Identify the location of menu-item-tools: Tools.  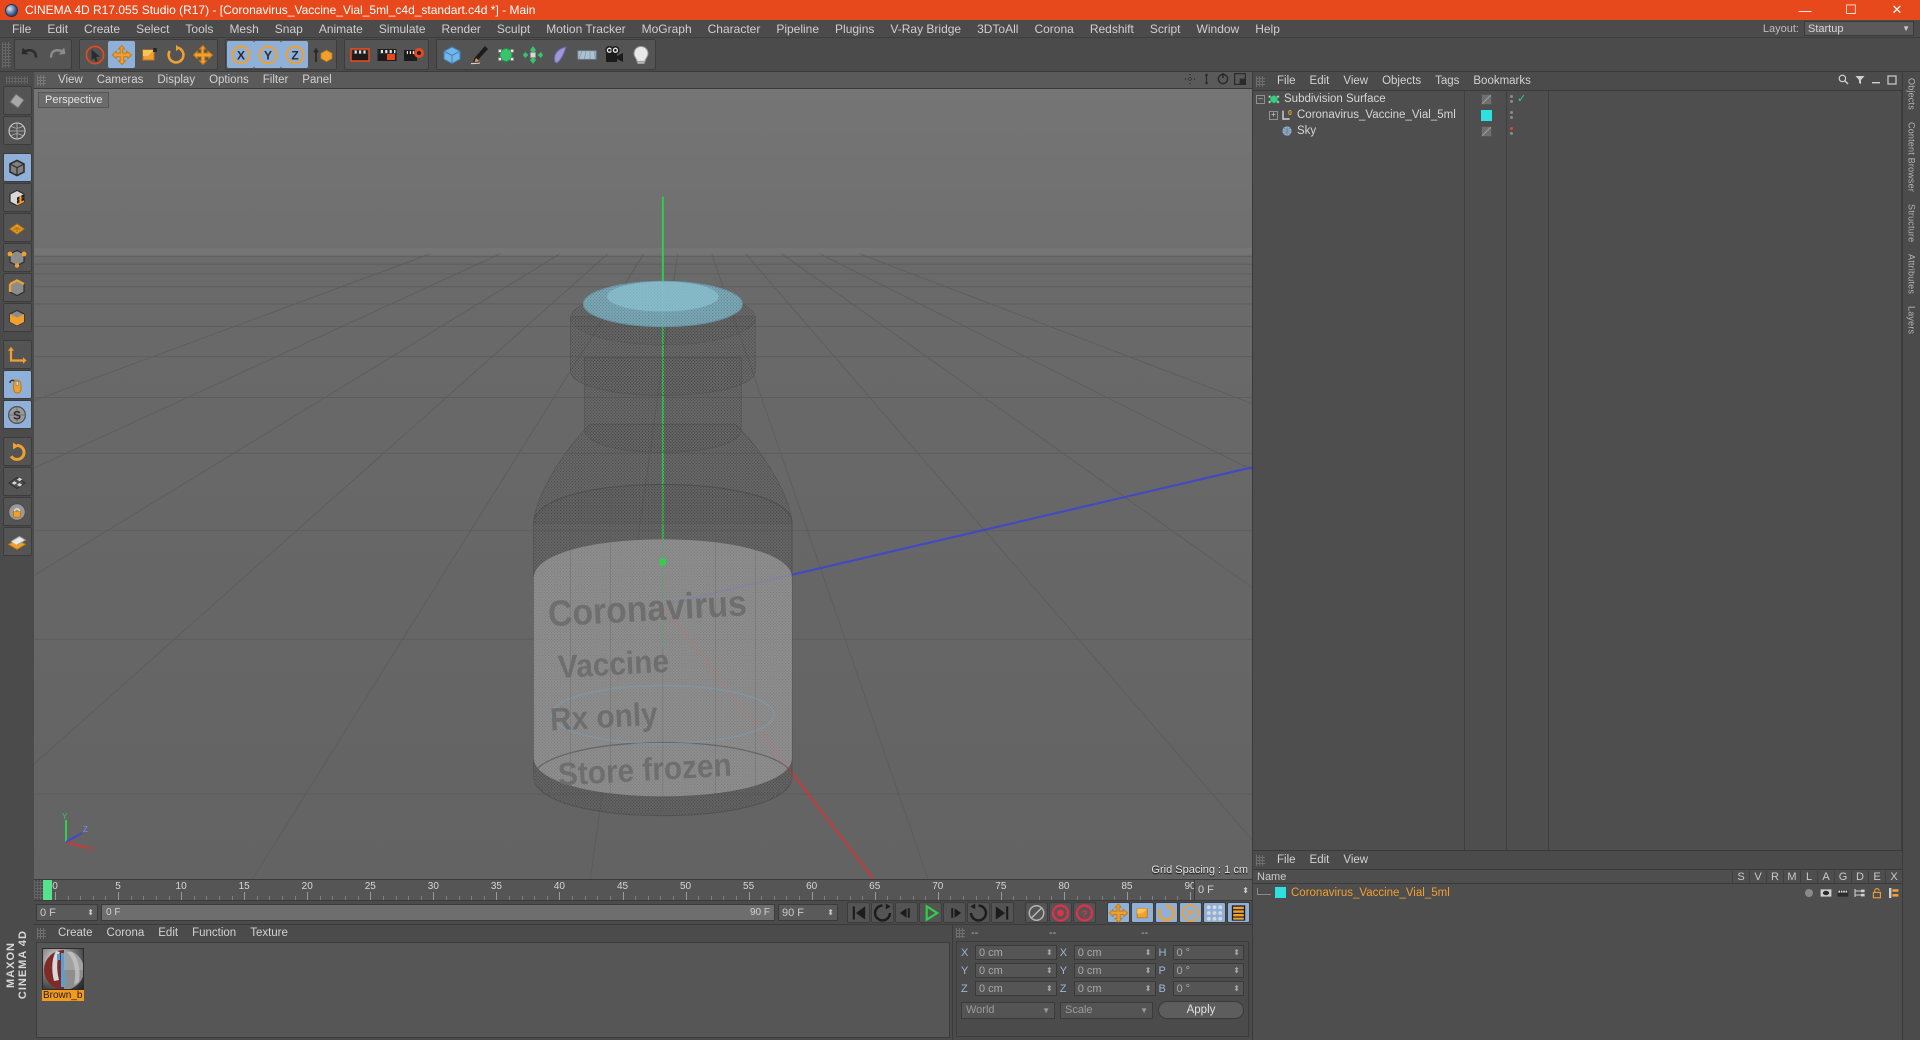
(199, 29).